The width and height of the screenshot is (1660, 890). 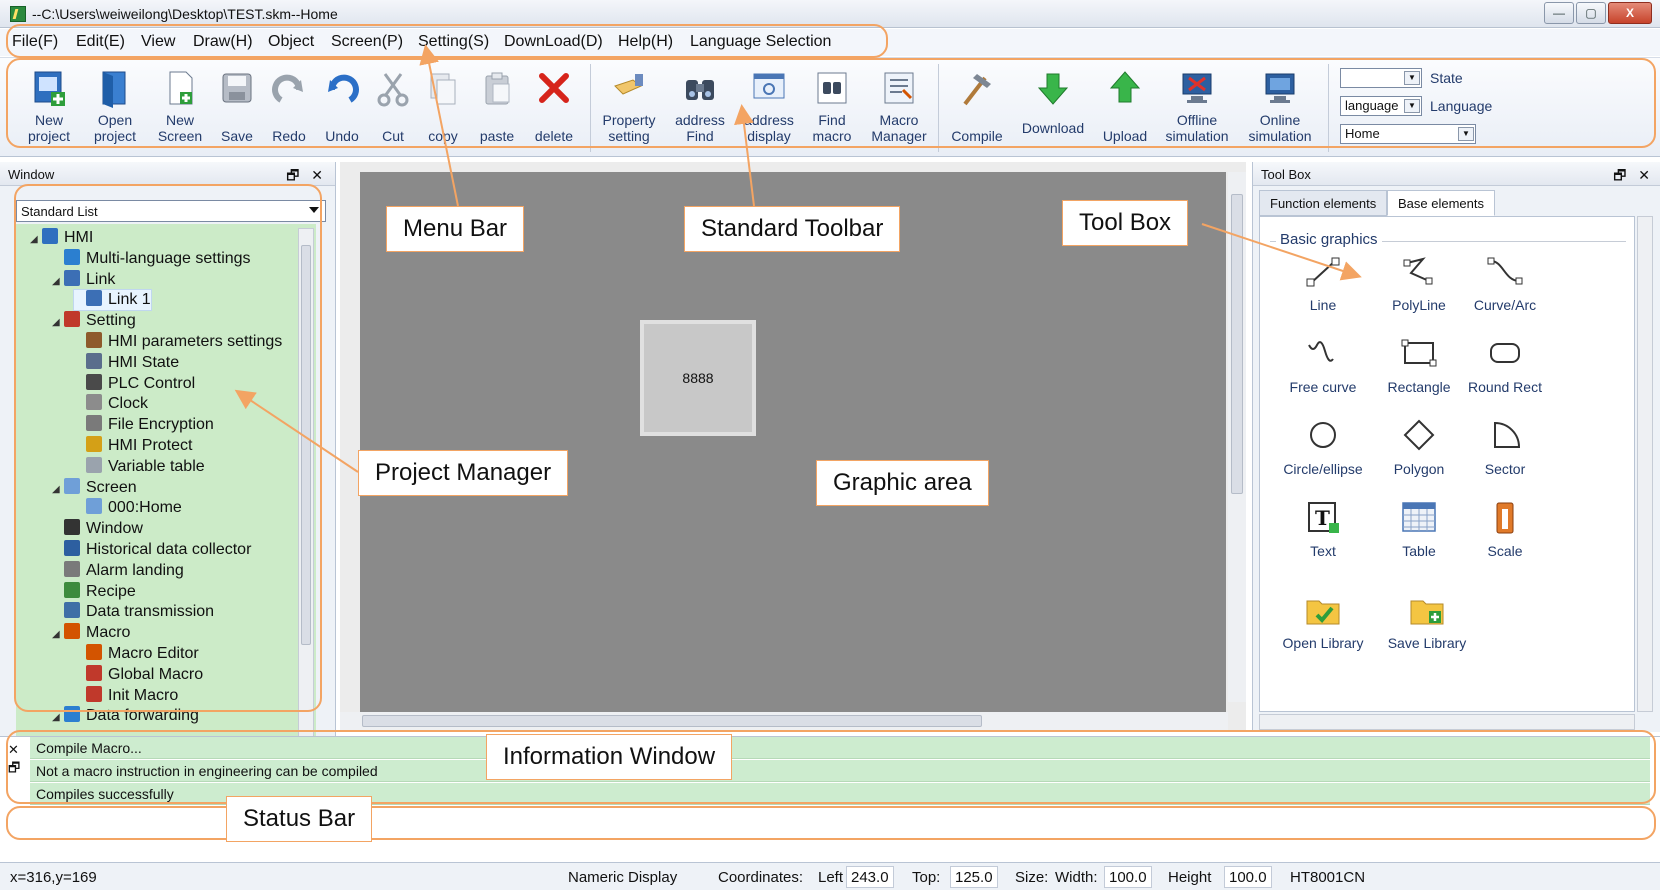 What do you see at coordinates (1323, 272) in the screenshot?
I see `line-icon` at bounding box center [1323, 272].